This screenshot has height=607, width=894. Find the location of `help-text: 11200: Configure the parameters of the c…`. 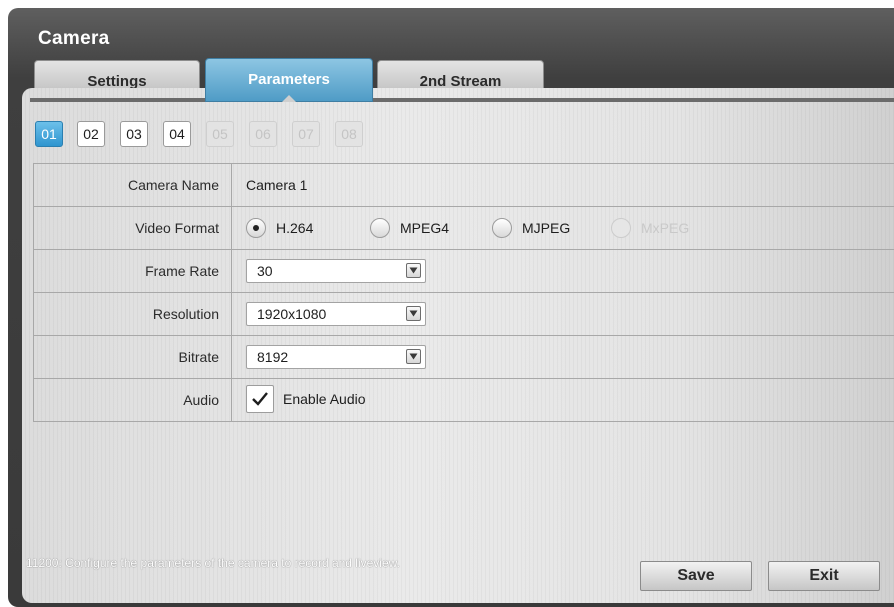

help-text: 11200: Configure the parameters of the c… is located at coordinates (213, 563).